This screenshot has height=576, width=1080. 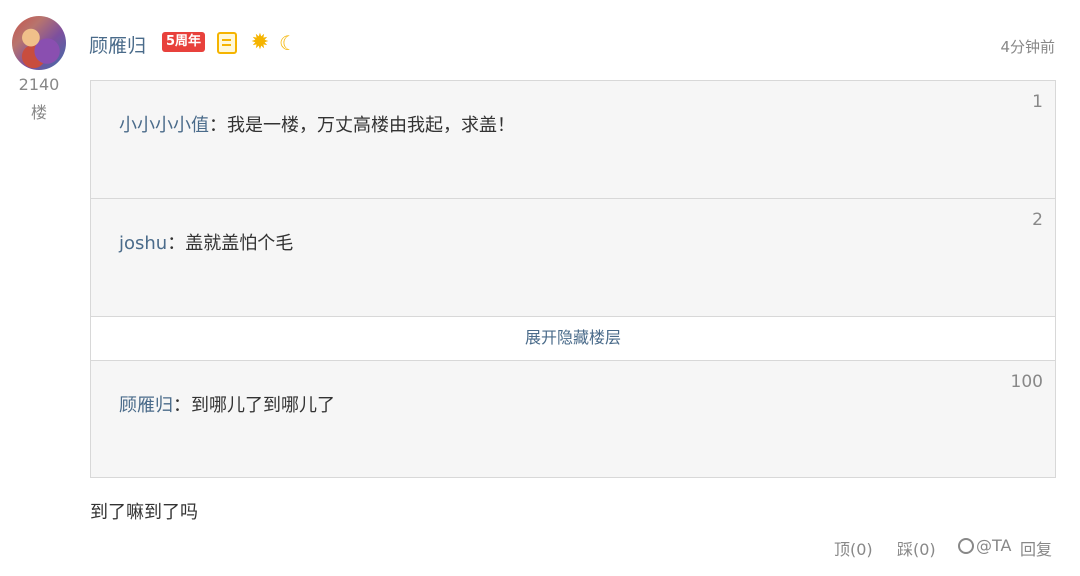 What do you see at coordinates (239, 243) in the screenshot?
I see `quote-content: 盖就盖怕个毛` at bounding box center [239, 243].